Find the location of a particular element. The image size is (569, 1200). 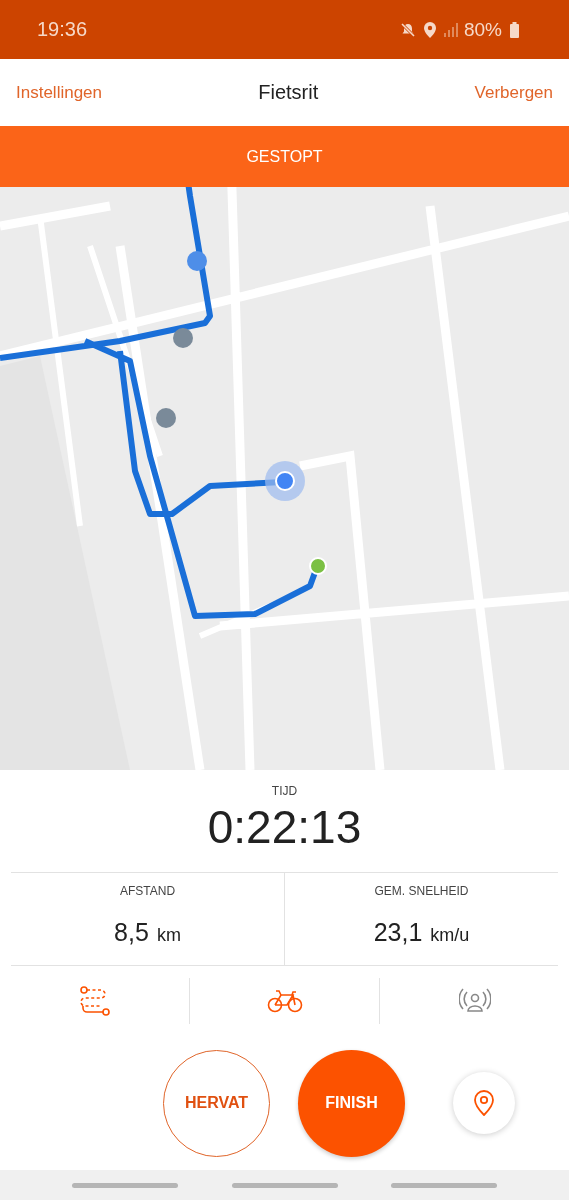

pin-icon is located at coordinates (484, 1103).